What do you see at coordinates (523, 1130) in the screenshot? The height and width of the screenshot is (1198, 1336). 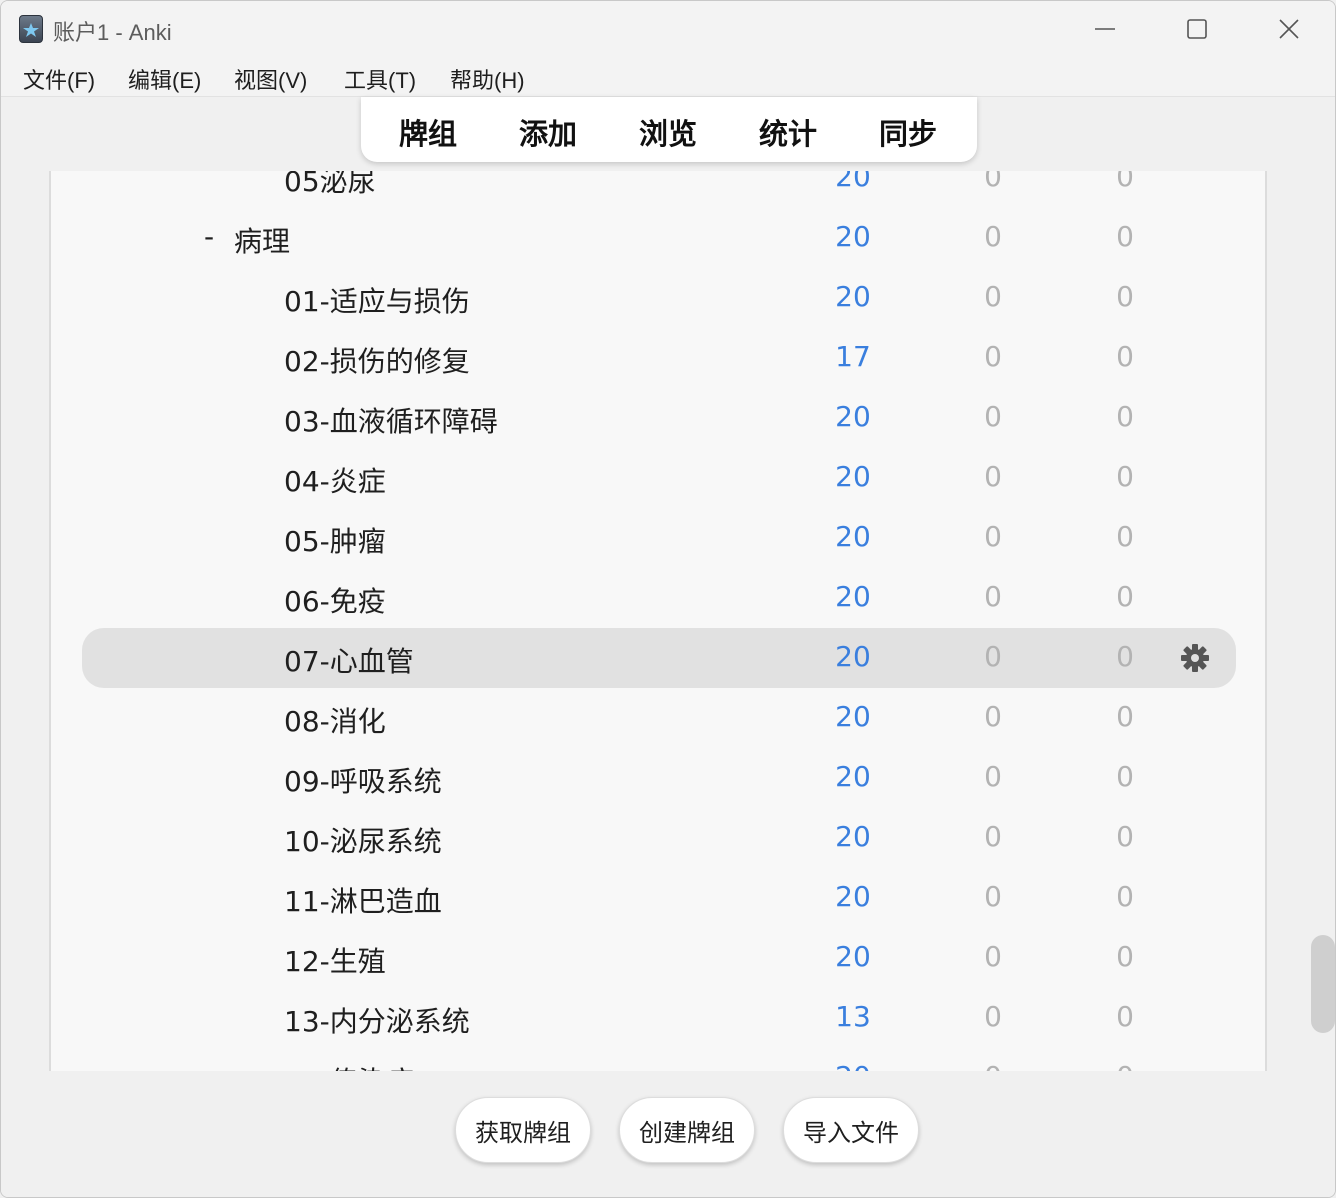 I see `get-shared-decks-button: 获取牌组` at bounding box center [523, 1130].